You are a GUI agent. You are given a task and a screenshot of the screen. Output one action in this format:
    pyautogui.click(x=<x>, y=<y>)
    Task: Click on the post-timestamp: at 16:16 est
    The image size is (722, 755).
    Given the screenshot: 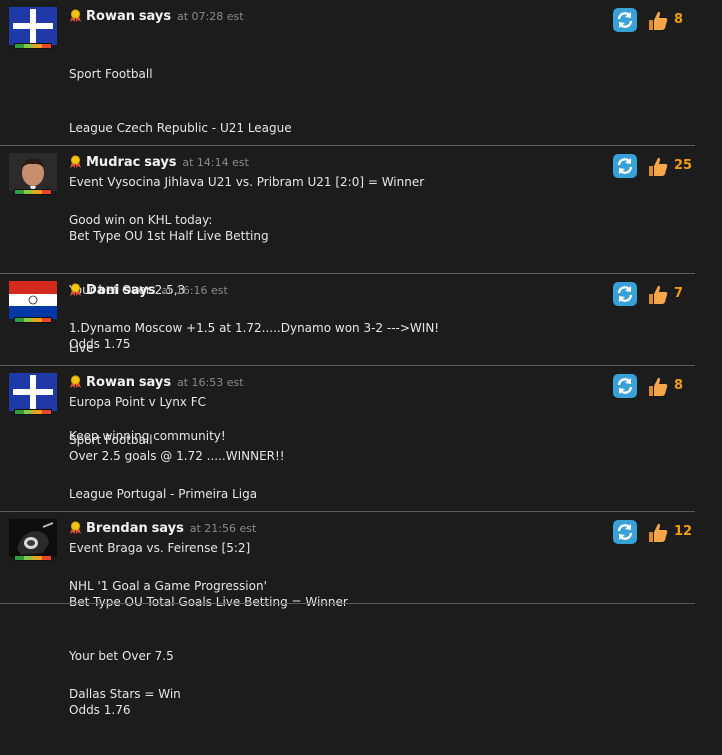 What is the action you would take?
    pyautogui.click(x=194, y=290)
    